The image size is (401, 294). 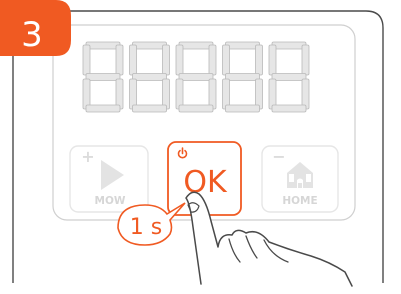 What do you see at coordinates (110, 201) in the screenshot?
I see `mow-button-label: MOW` at bounding box center [110, 201].